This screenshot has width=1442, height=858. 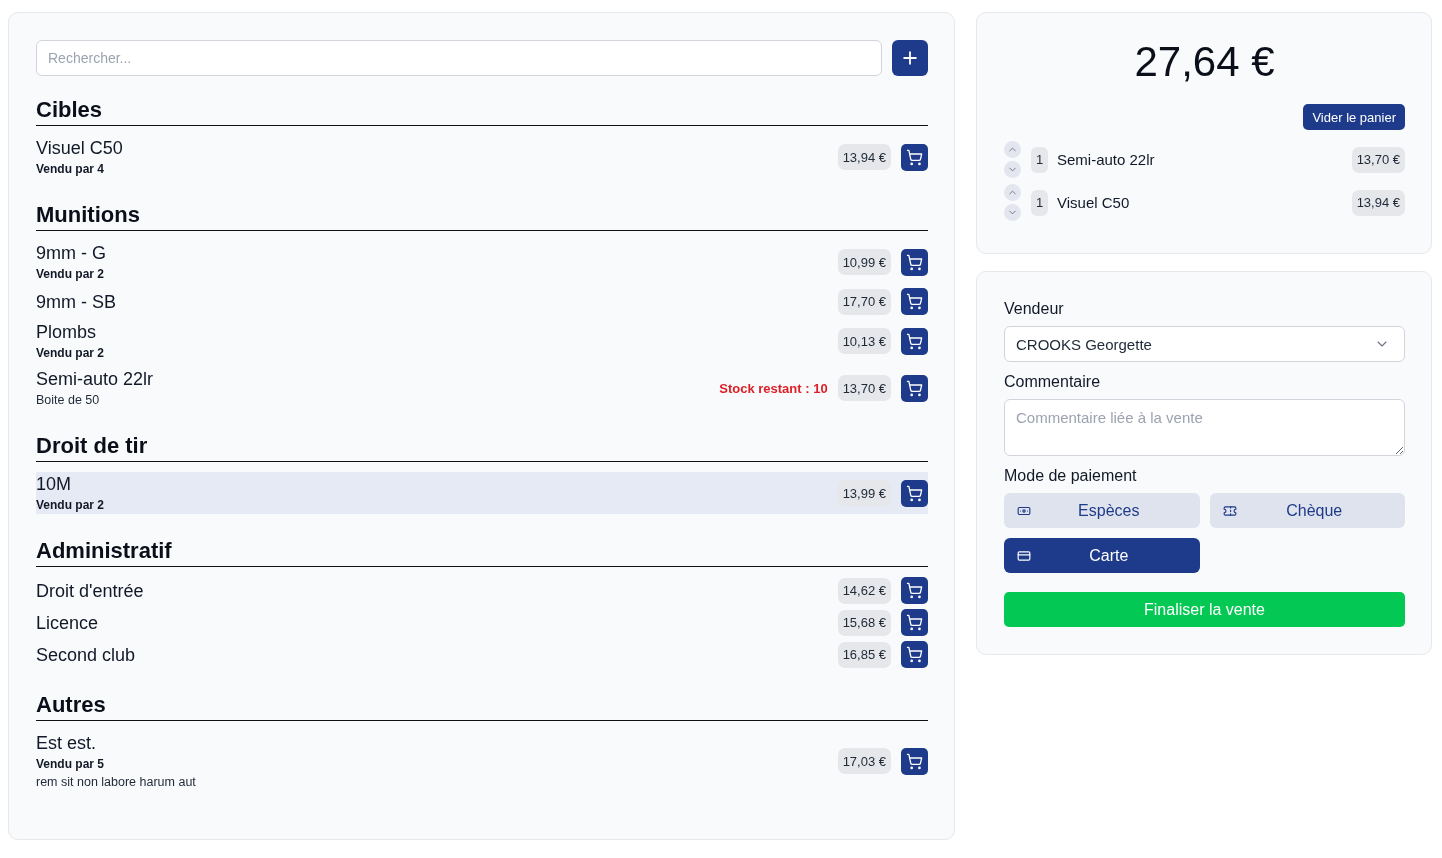 What do you see at coordinates (773, 388) in the screenshot?
I see `stock-warning: Stock restant : 10` at bounding box center [773, 388].